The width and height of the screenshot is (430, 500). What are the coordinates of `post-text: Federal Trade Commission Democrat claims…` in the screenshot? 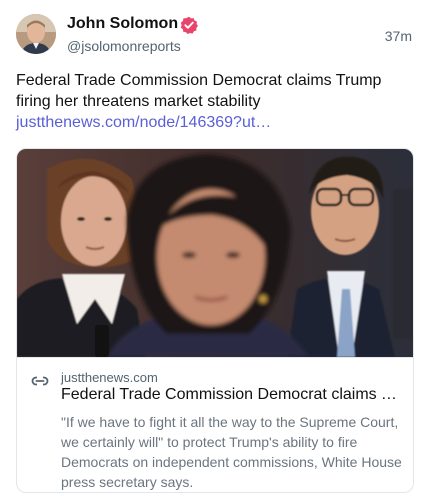 It's located at (216, 101).